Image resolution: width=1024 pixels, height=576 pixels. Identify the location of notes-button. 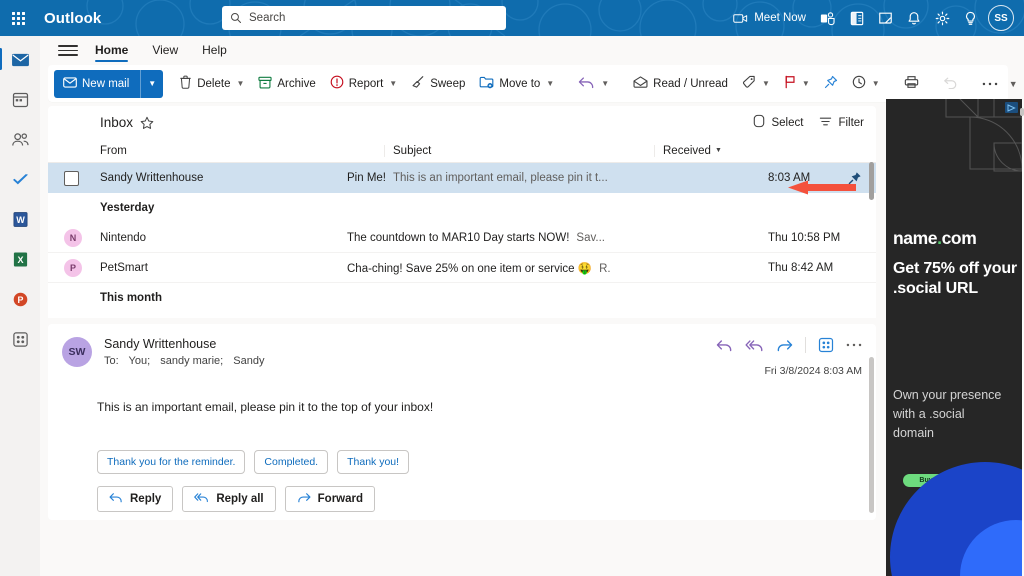
(885, 18).